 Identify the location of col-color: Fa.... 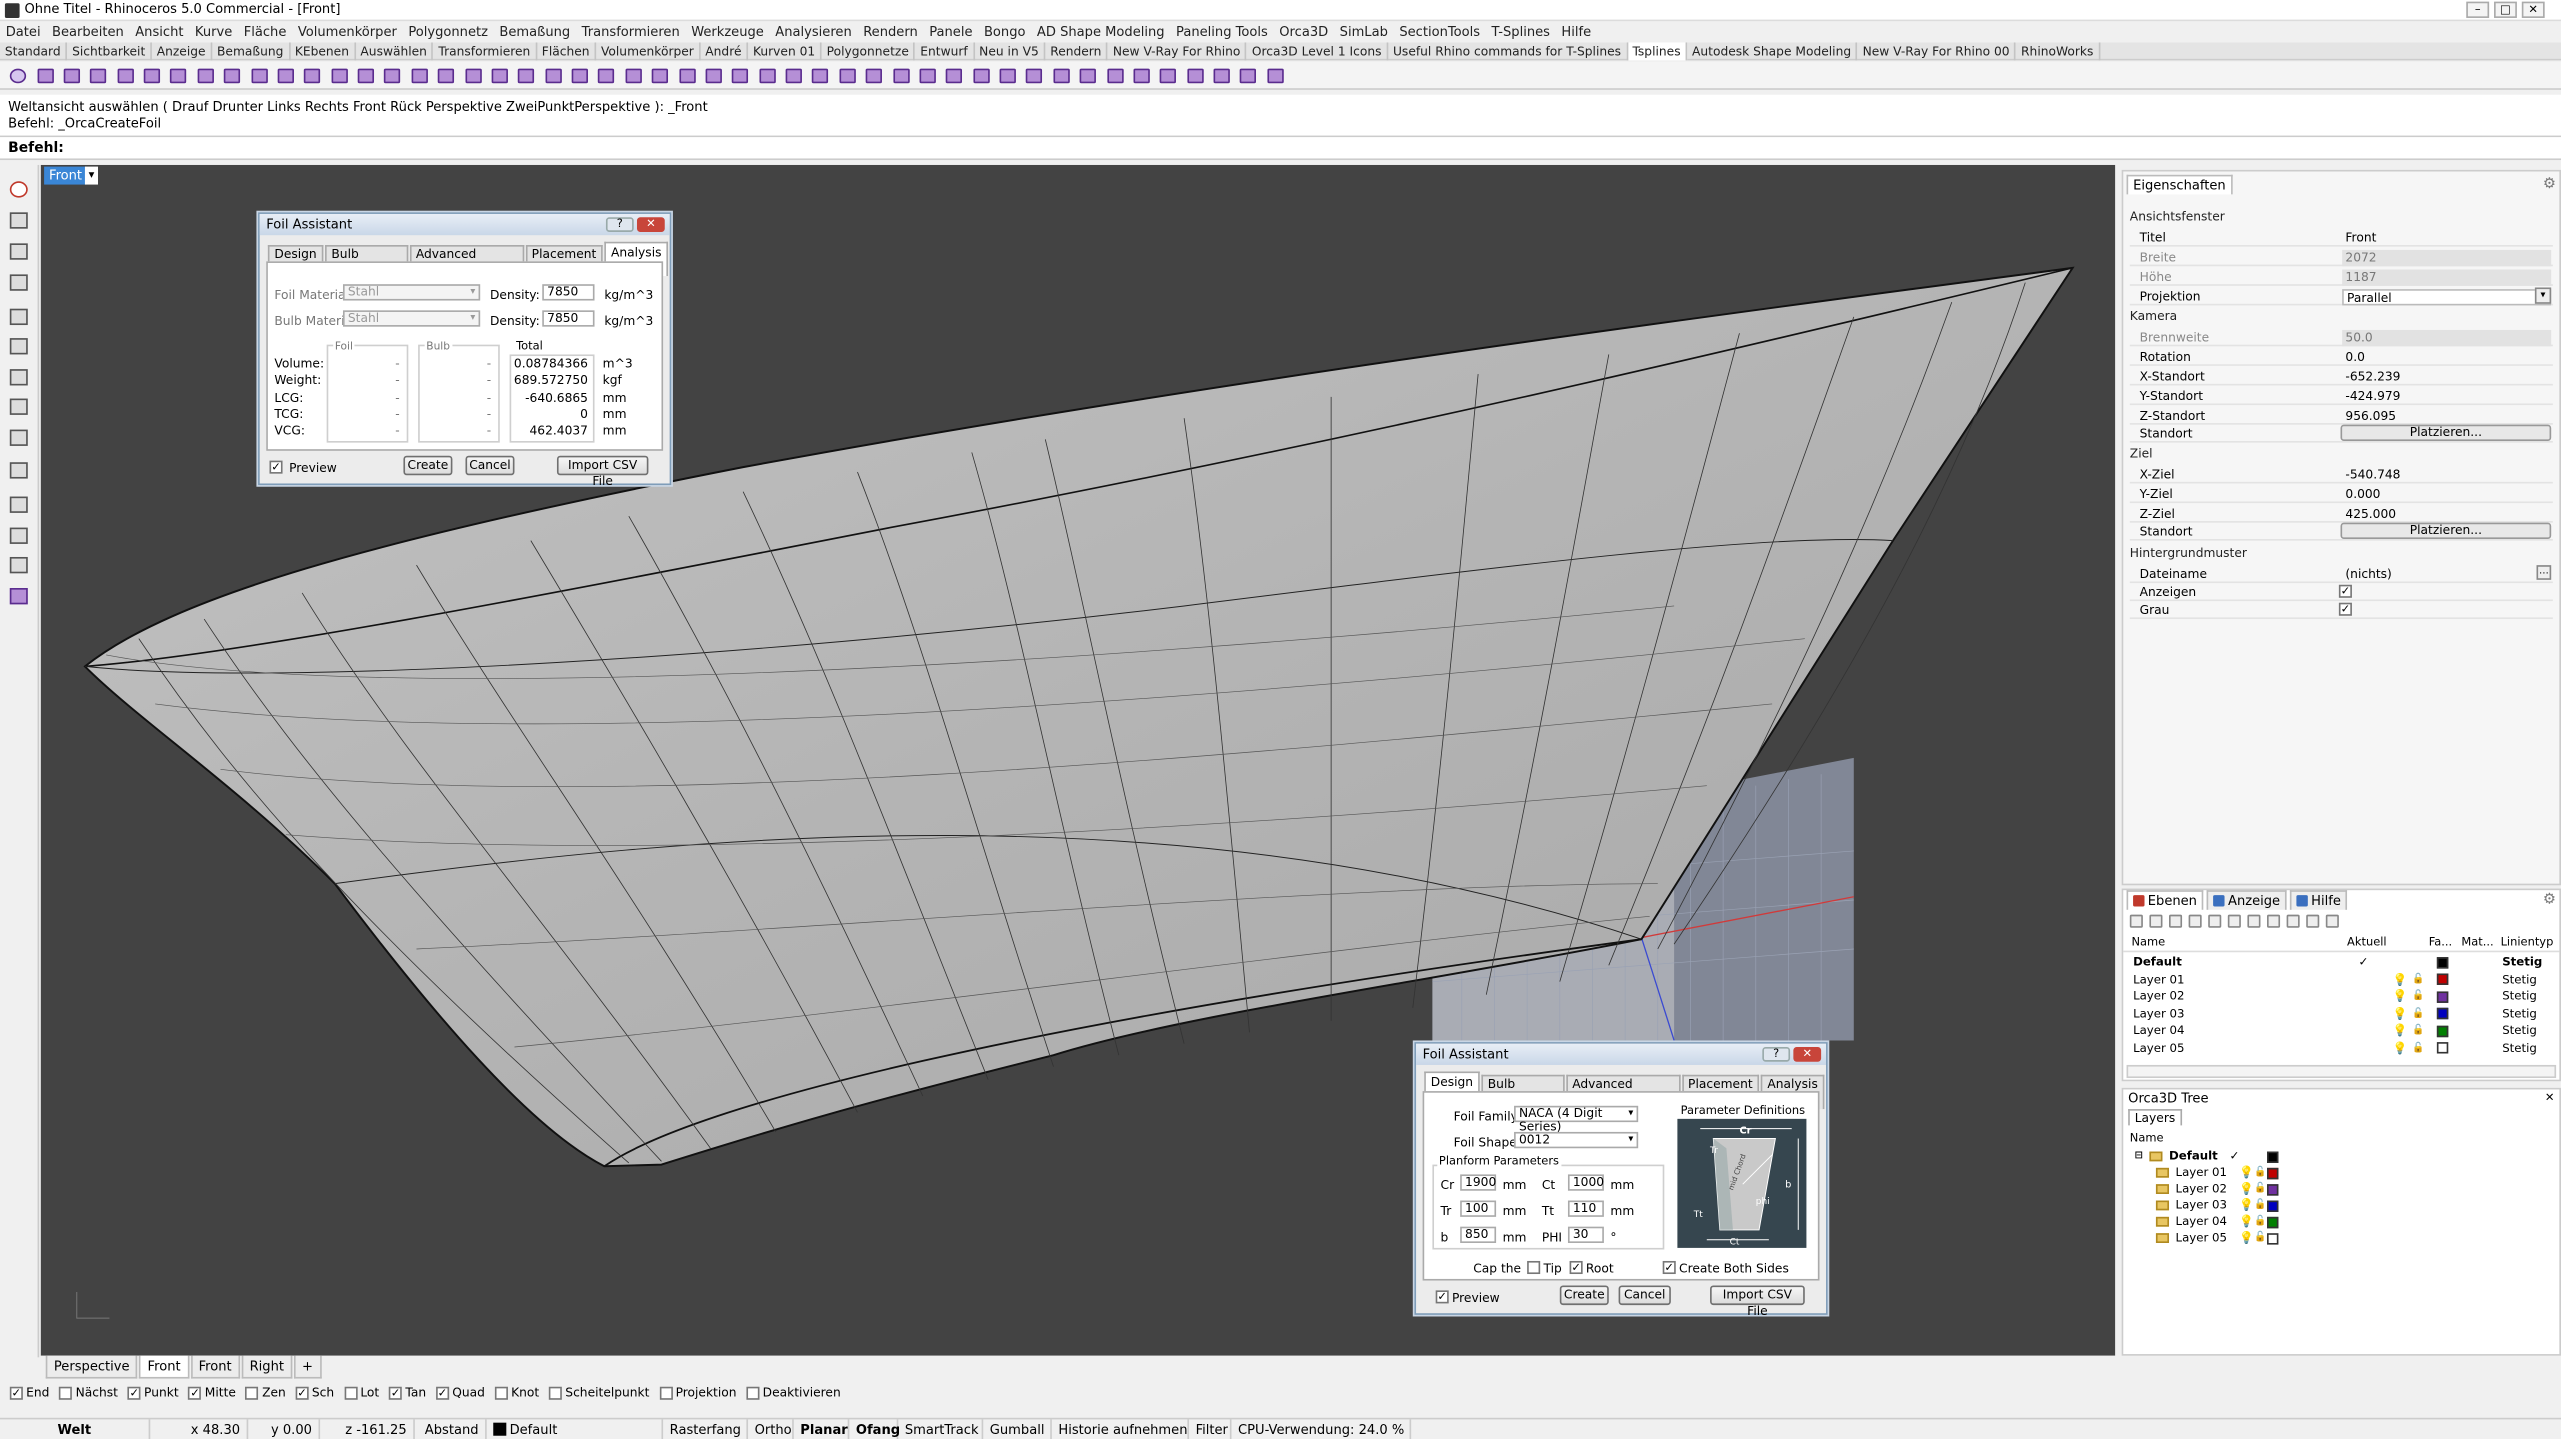
(2440, 942).